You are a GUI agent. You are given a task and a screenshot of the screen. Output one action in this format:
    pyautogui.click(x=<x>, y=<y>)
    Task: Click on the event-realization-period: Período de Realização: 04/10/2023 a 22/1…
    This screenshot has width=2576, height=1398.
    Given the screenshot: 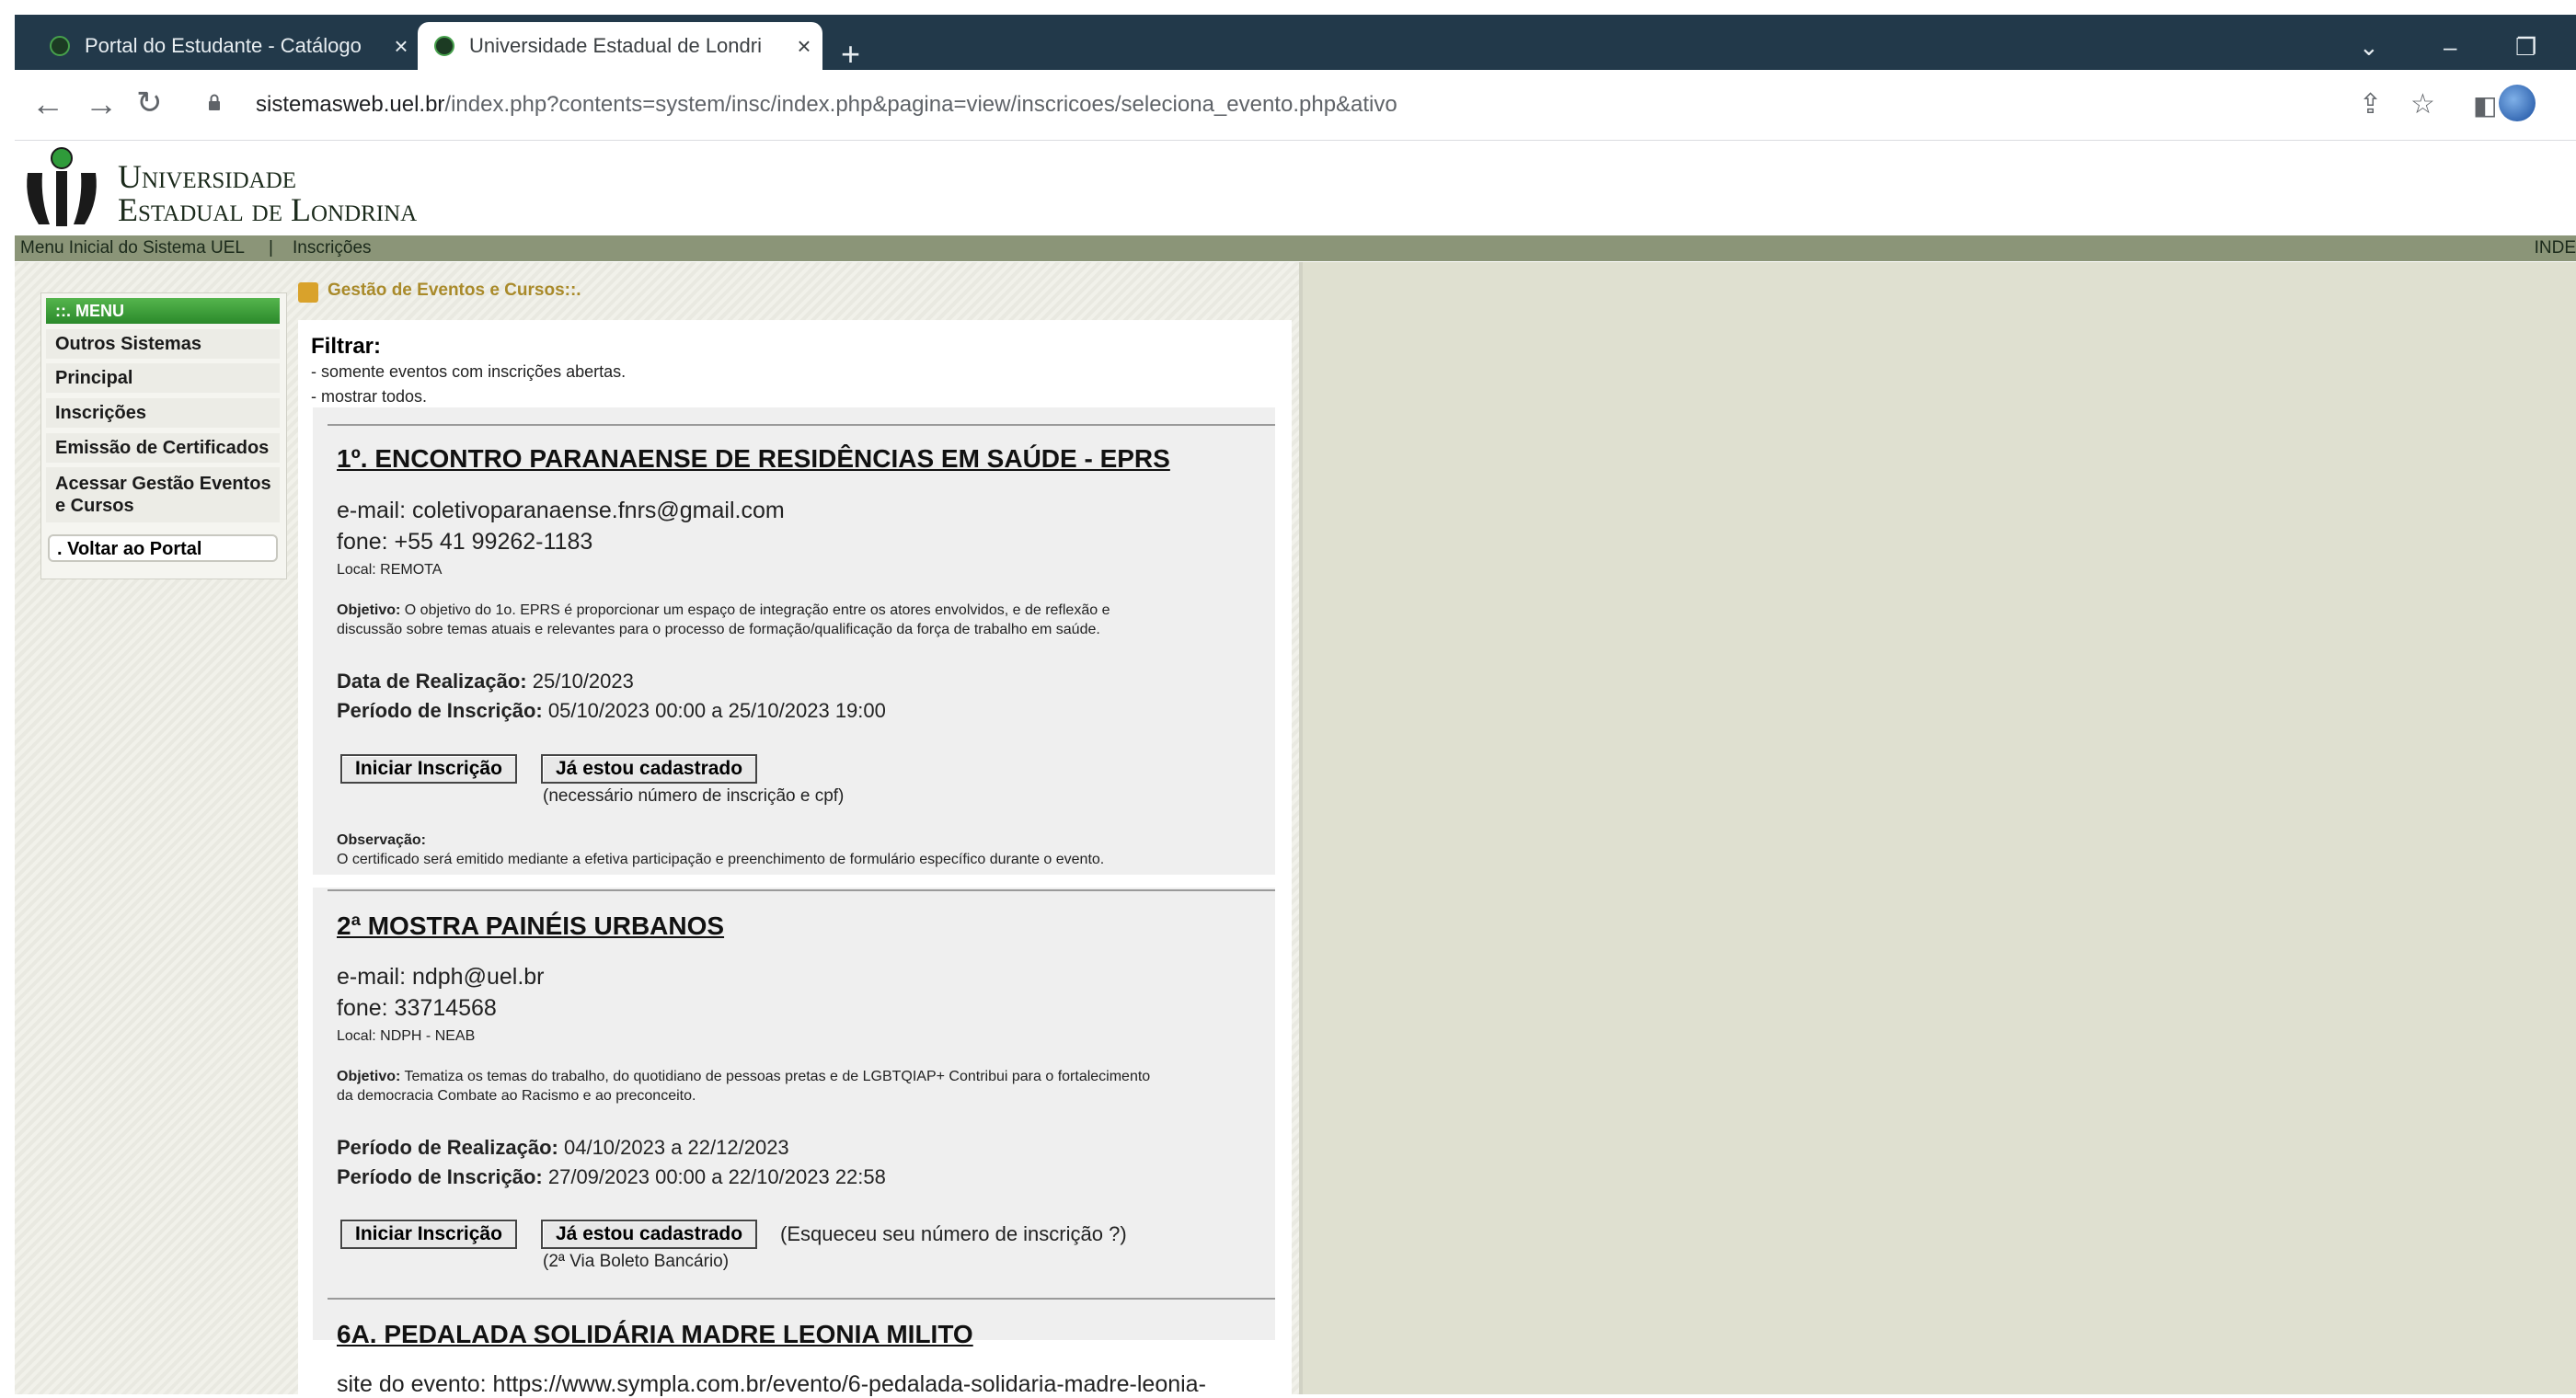 What is the action you would take?
    pyautogui.click(x=563, y=1148)
    